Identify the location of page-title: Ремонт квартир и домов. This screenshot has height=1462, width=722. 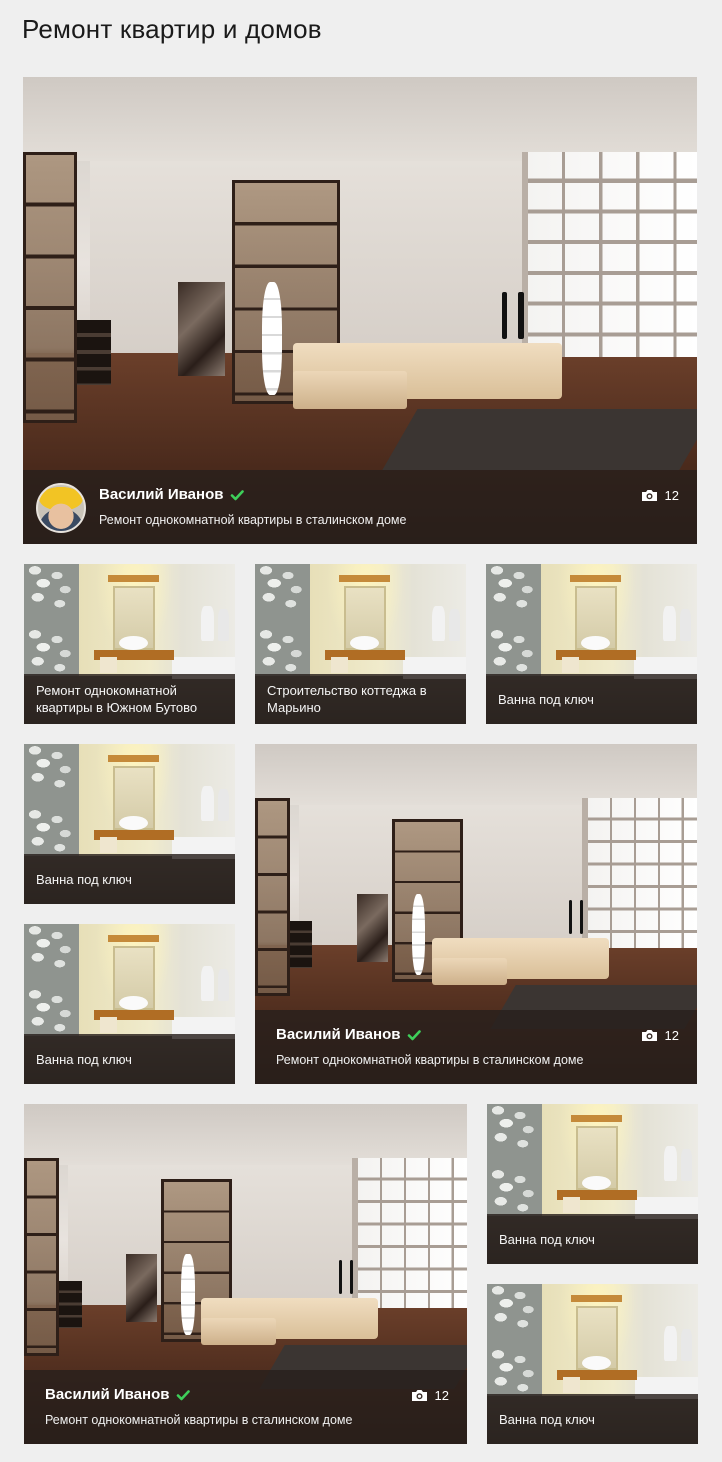
(172, 29).